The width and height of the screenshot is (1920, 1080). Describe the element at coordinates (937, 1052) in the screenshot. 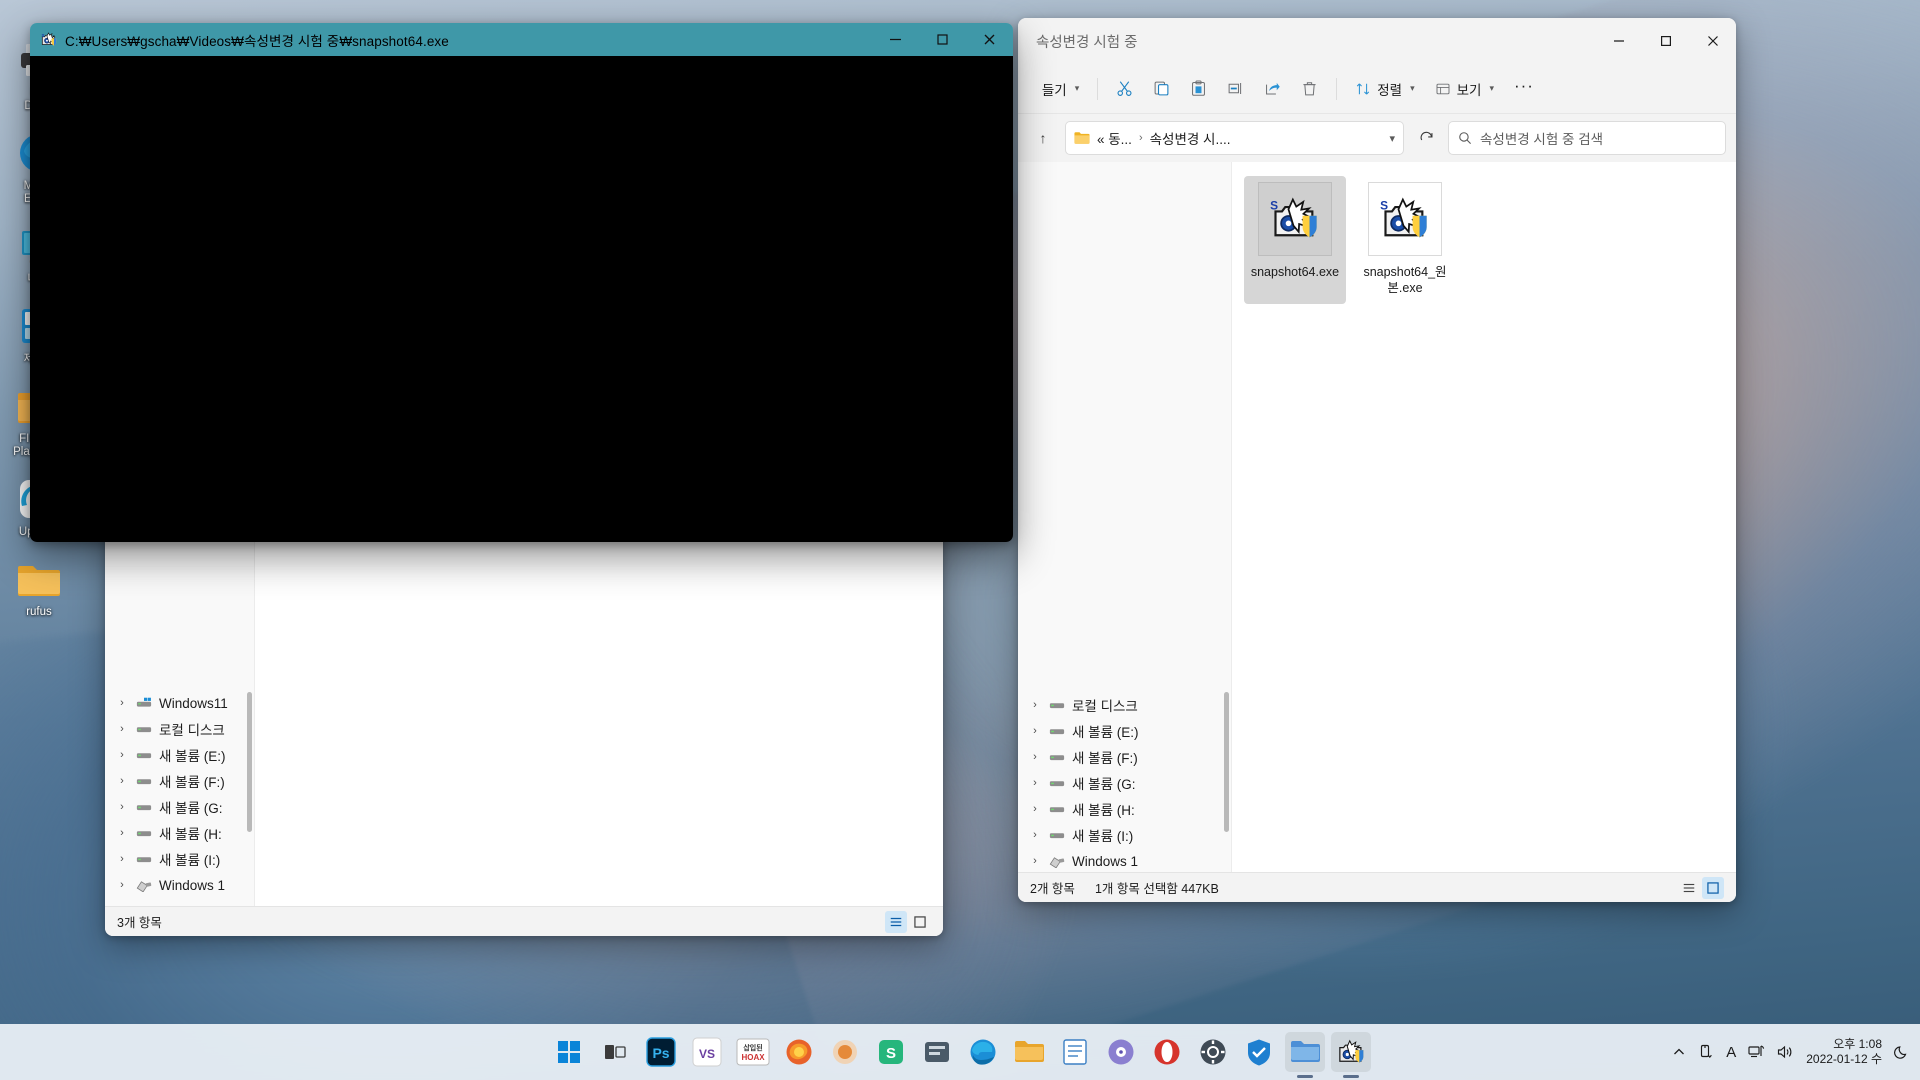

I see `app-dark` at that location.